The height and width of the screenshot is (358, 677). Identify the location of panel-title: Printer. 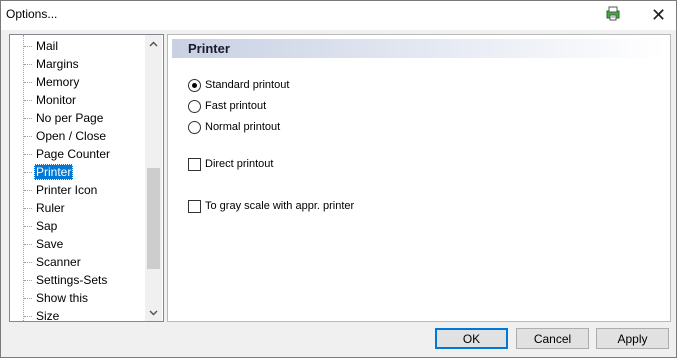
(209, 48).